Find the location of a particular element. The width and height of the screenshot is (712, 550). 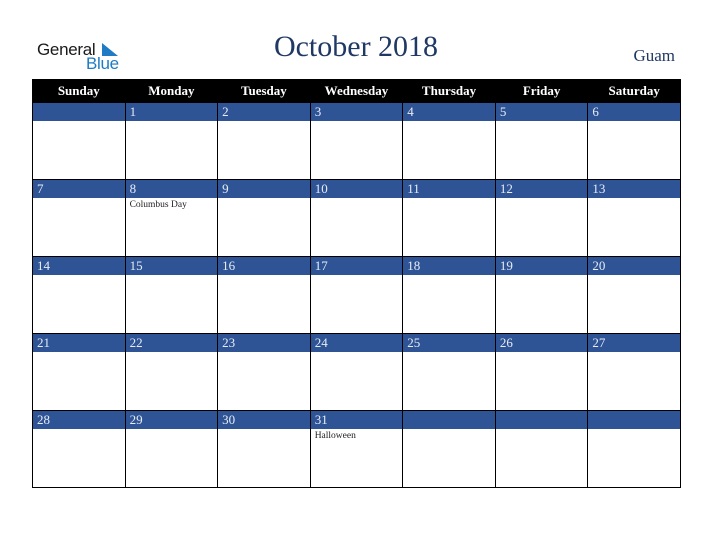

day-number: 22 is located at coordinates (171, 343).